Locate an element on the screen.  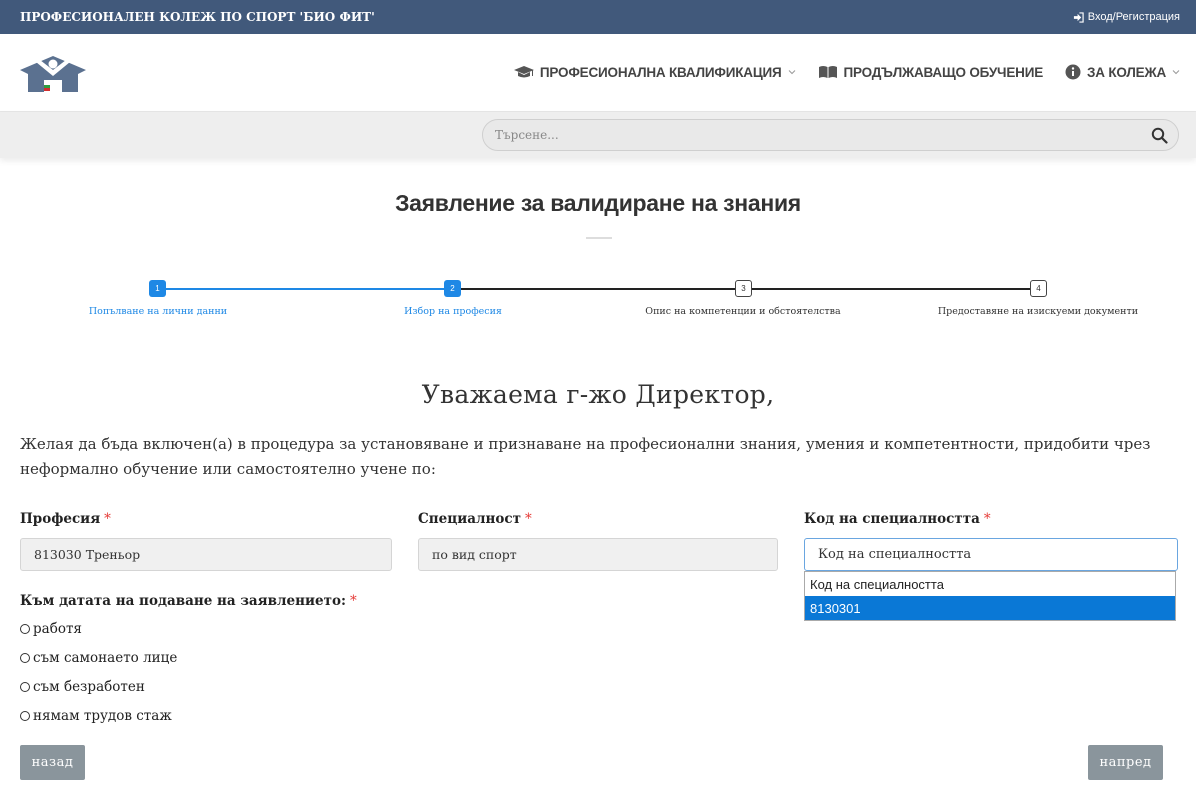
nav-item-continuing-education: ПРОДЪЛЖАВАЩО ОБУЧЕНИЕ is located at coordinates (930, 72).